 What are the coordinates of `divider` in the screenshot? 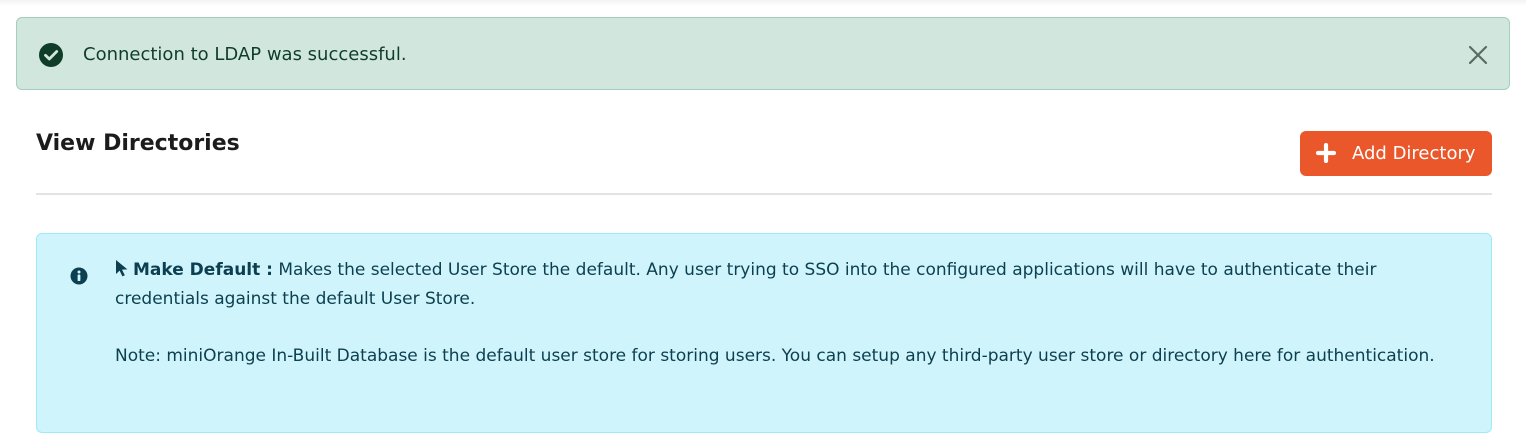 It's located at (764, 194).